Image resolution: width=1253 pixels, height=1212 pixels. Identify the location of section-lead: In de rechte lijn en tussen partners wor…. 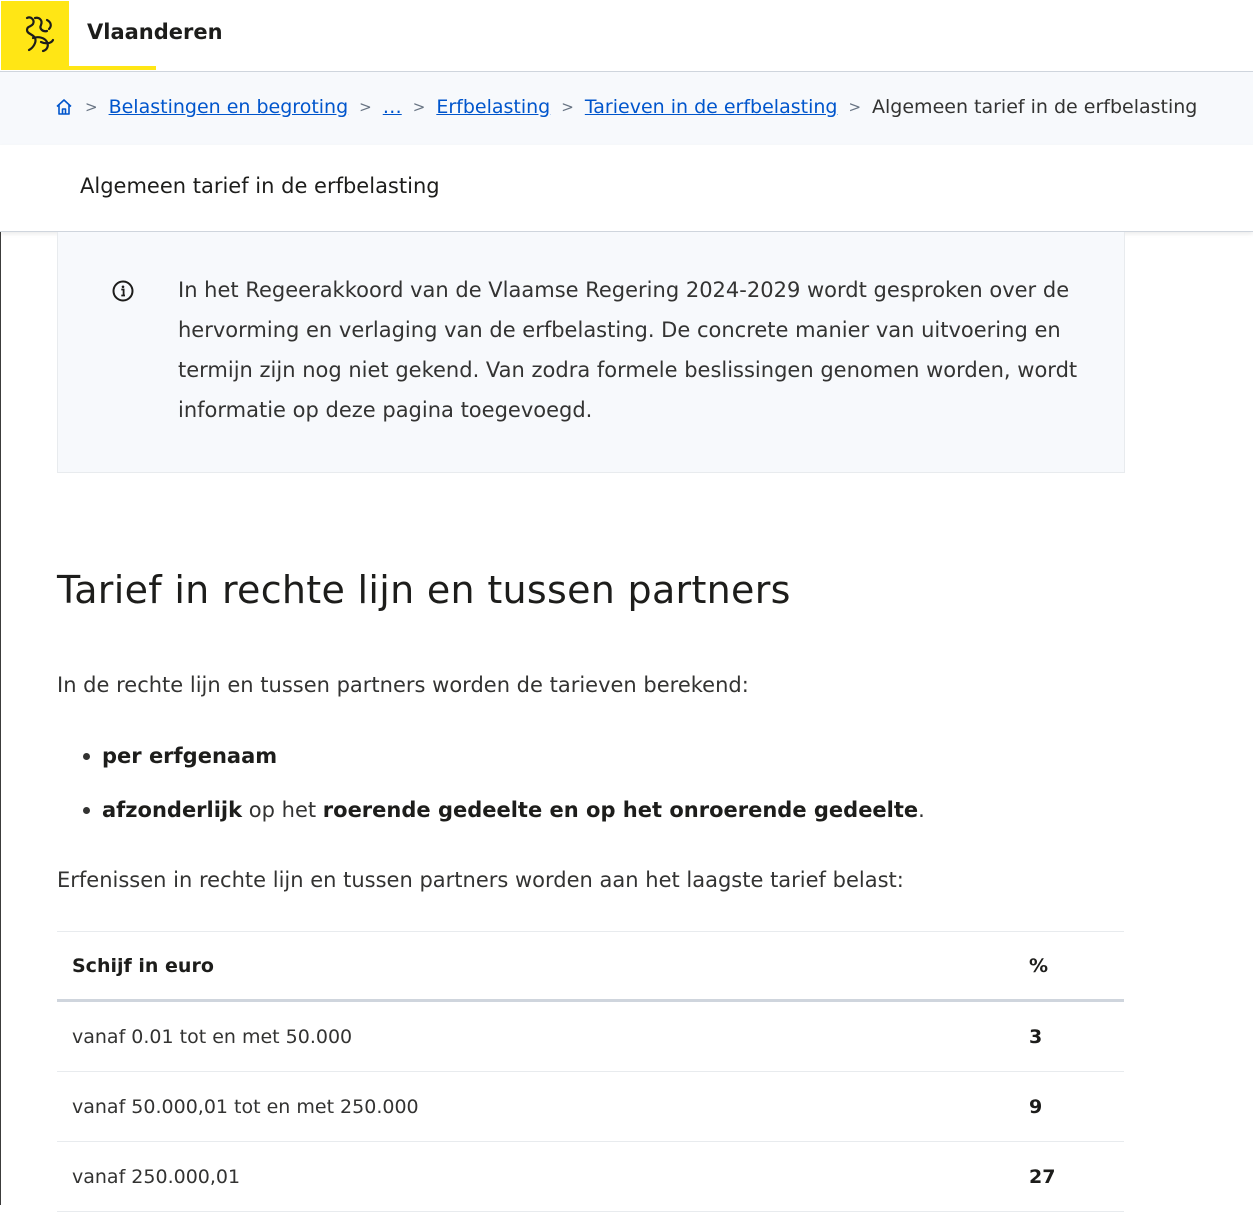
(403, 685).